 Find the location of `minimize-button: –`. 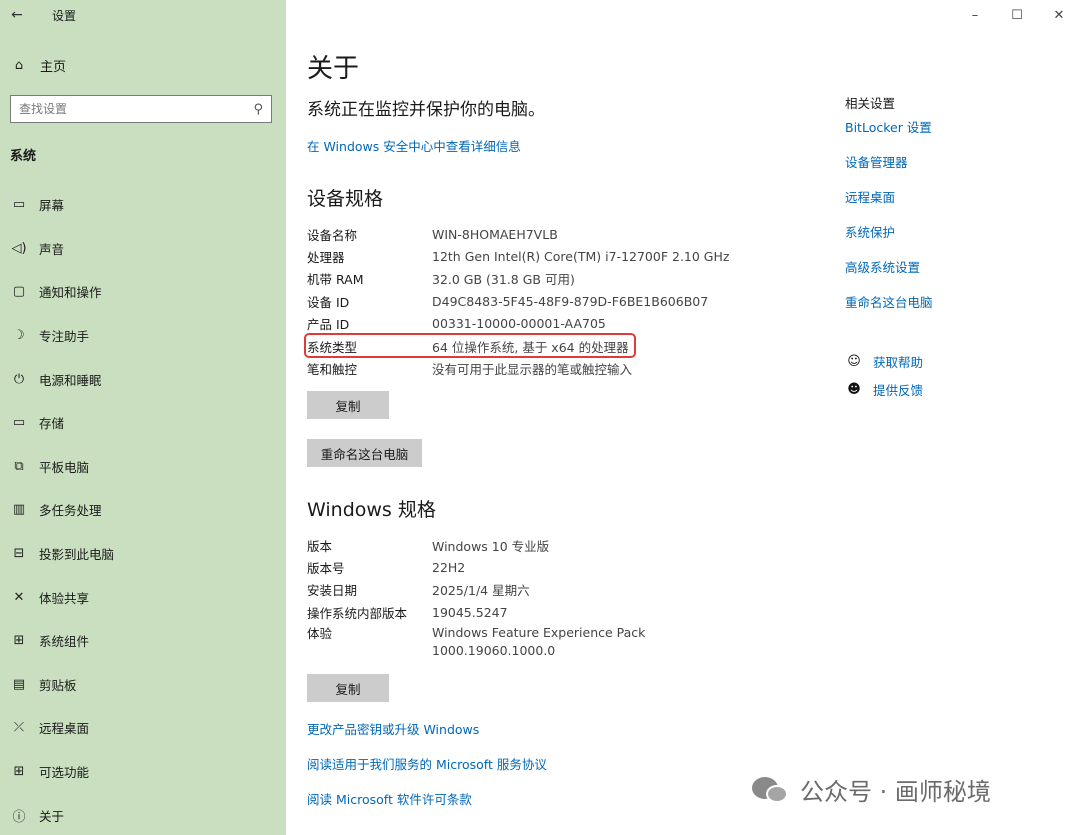

minimize-button: – is located at coordinates (975, 15).